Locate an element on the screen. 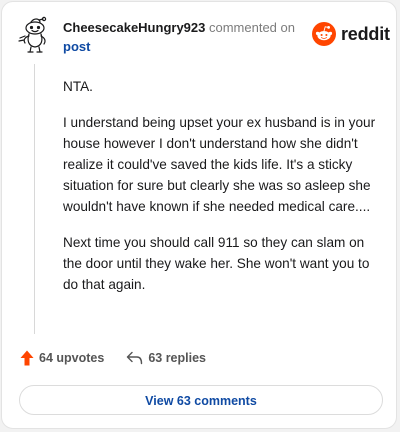  upvote-button: 64 upvotes is located at coordinates (62, 358).